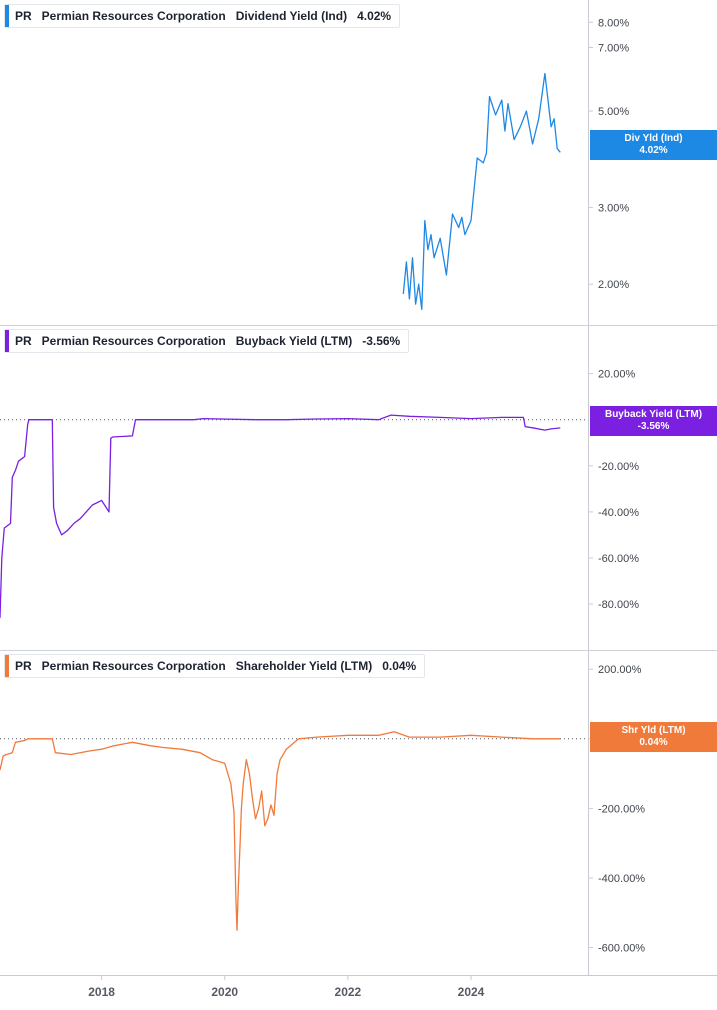  I want to click on legend-value: 4.02%, so click(374, 16).